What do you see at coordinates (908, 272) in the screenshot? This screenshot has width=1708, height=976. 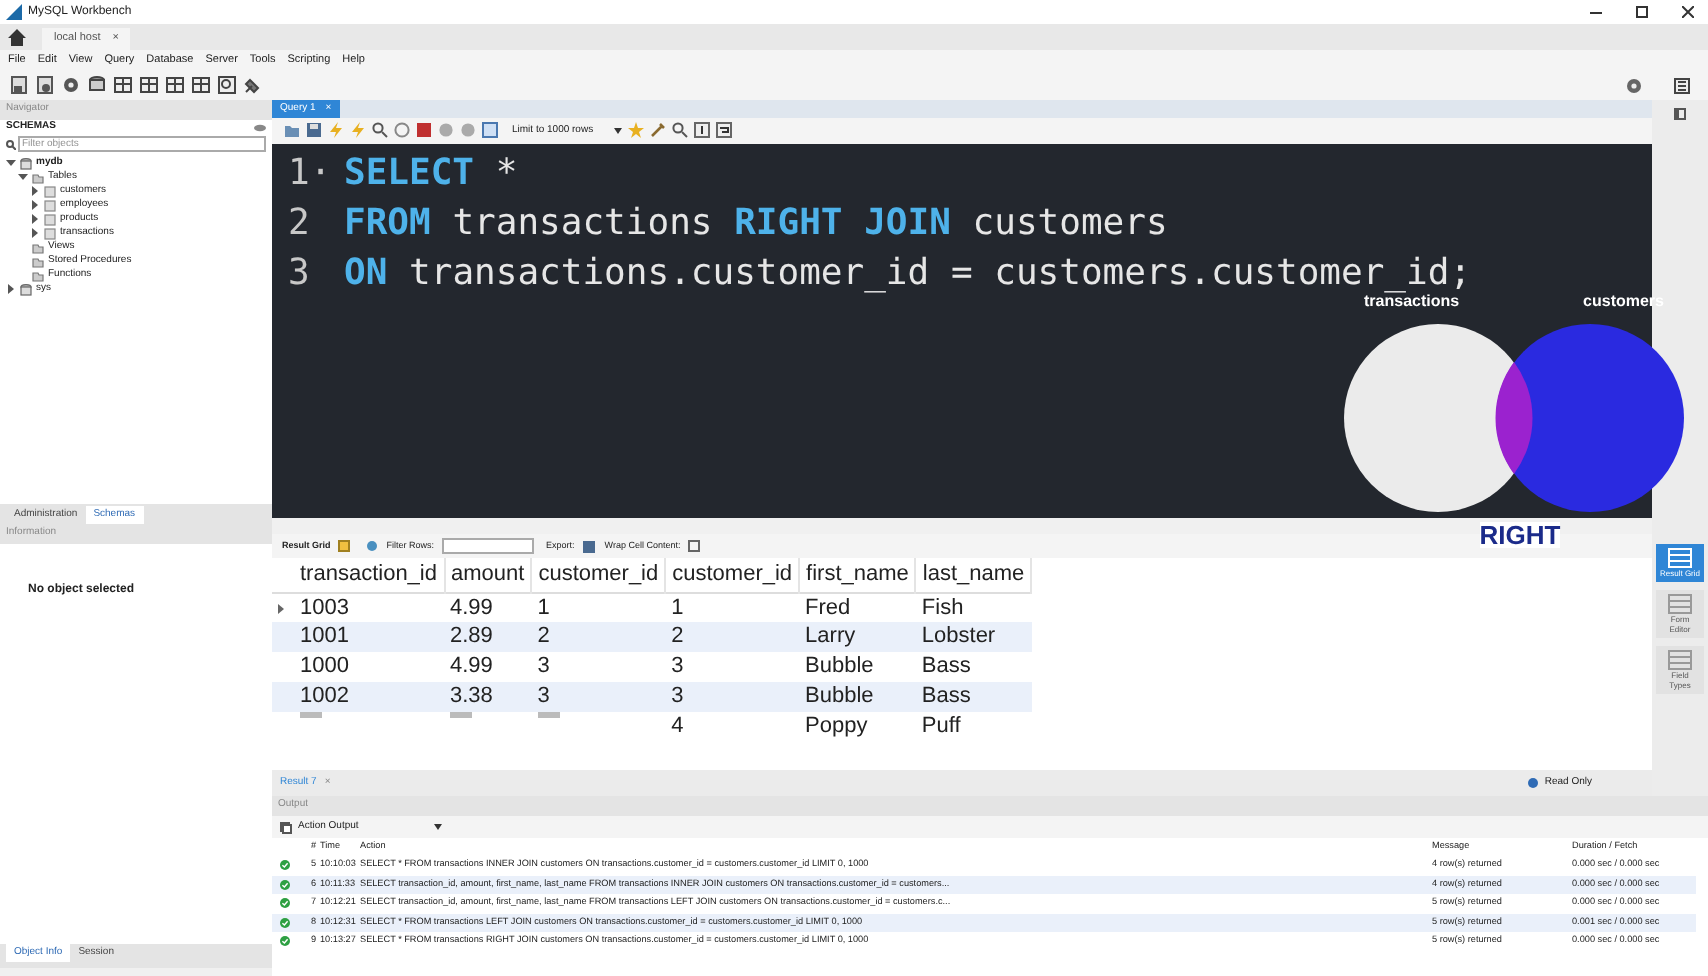 I see `code-line: ON transactions.customer_id = customers.customer_id;` at bounding box center [908, 272].